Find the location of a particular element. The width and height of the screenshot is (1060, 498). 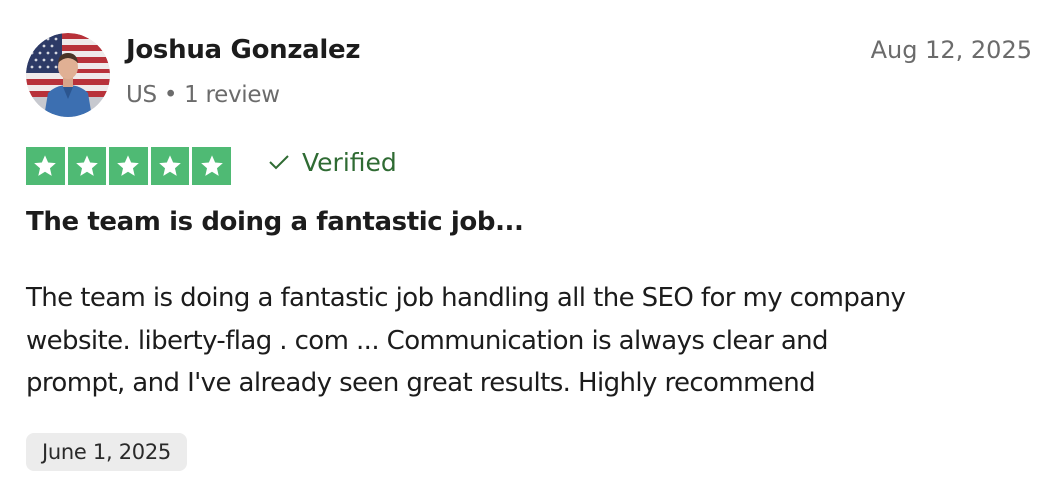

avatar is located at coordinates (68, 75).